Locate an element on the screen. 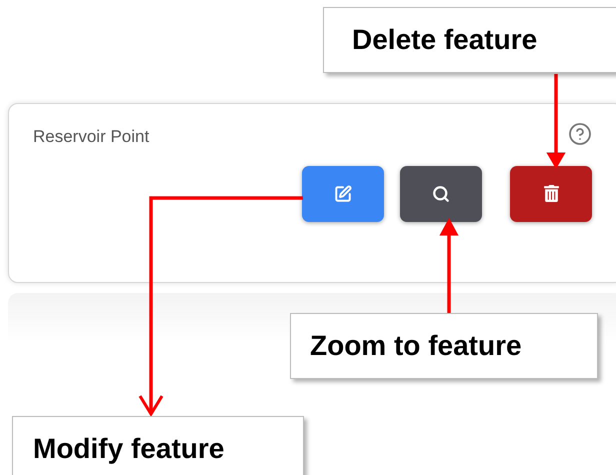  zoom-button is located at coordinates (441, 194).